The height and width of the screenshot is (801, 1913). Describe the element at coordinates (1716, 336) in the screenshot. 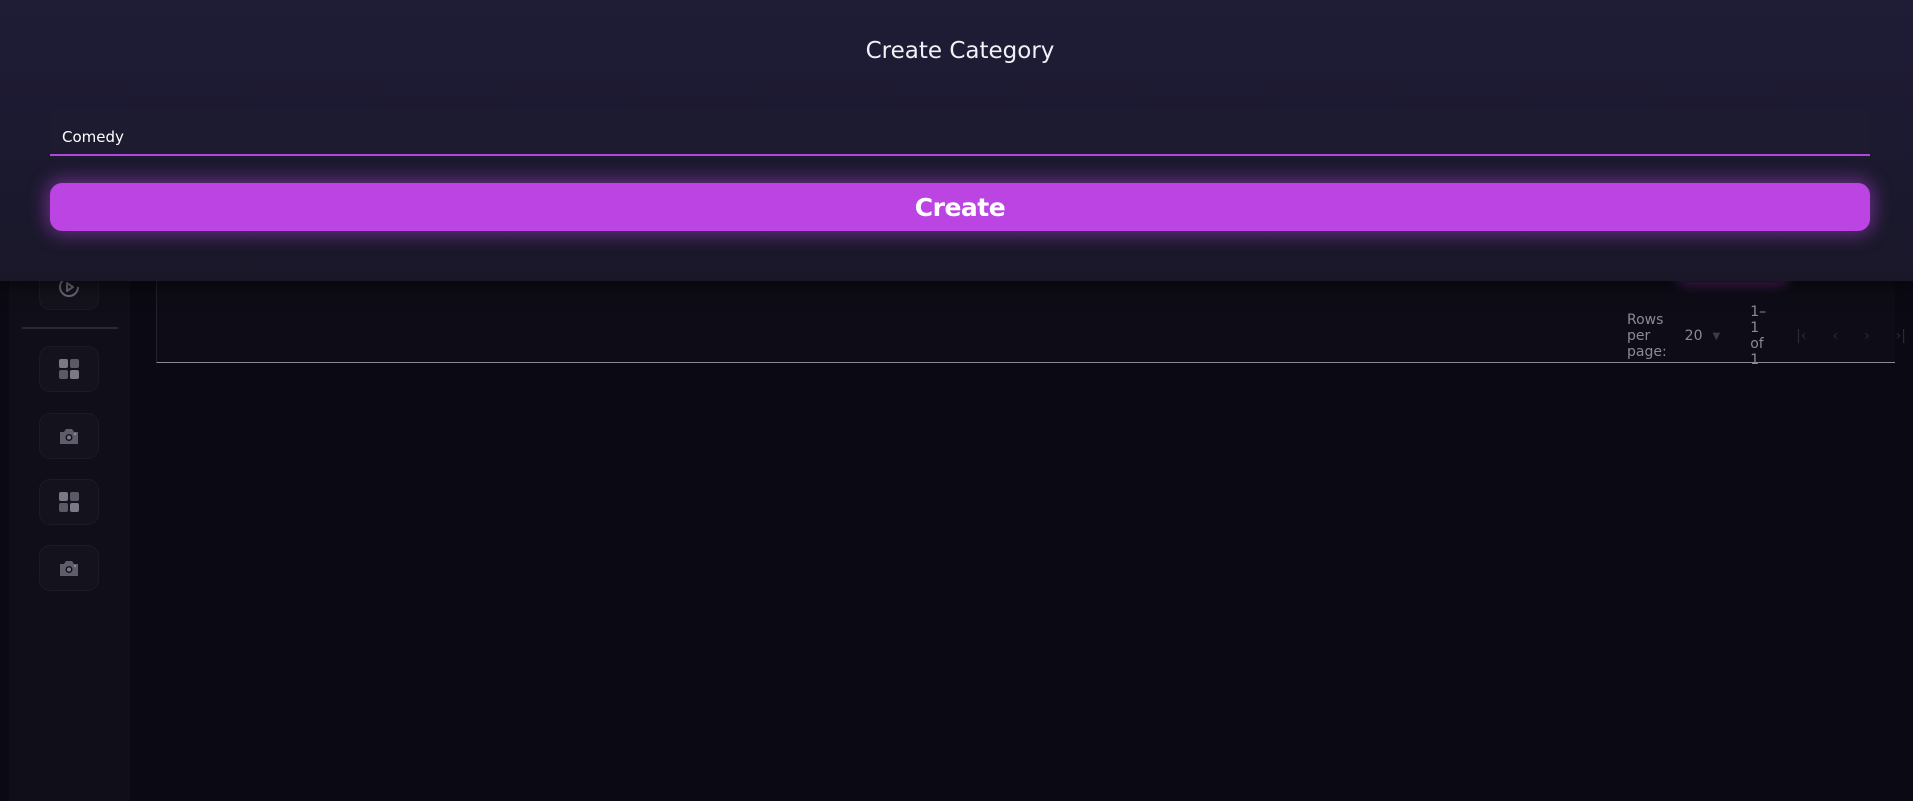

I see `chevron-down-icon: ▼` at that location.